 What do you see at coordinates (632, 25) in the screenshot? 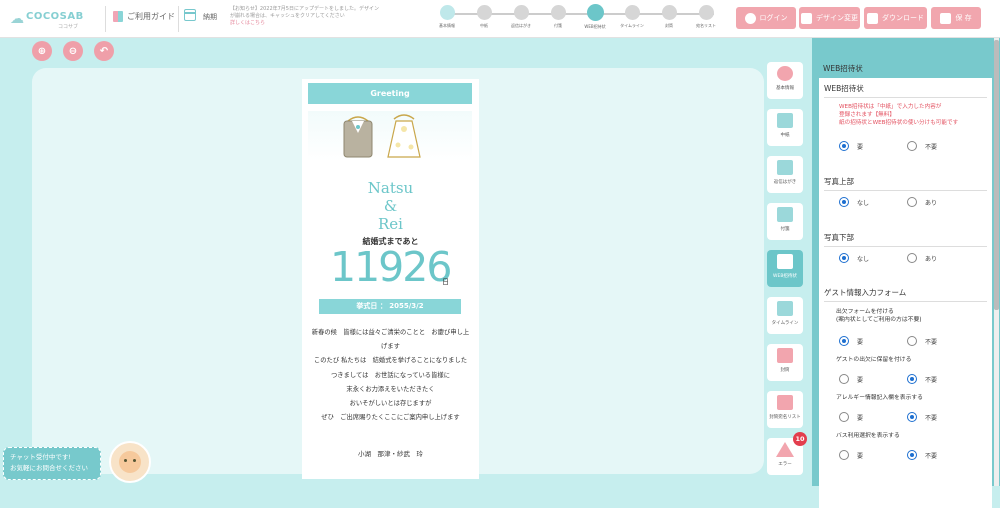
I see `step-label: タイムライン` at bounding box center [632, 25].